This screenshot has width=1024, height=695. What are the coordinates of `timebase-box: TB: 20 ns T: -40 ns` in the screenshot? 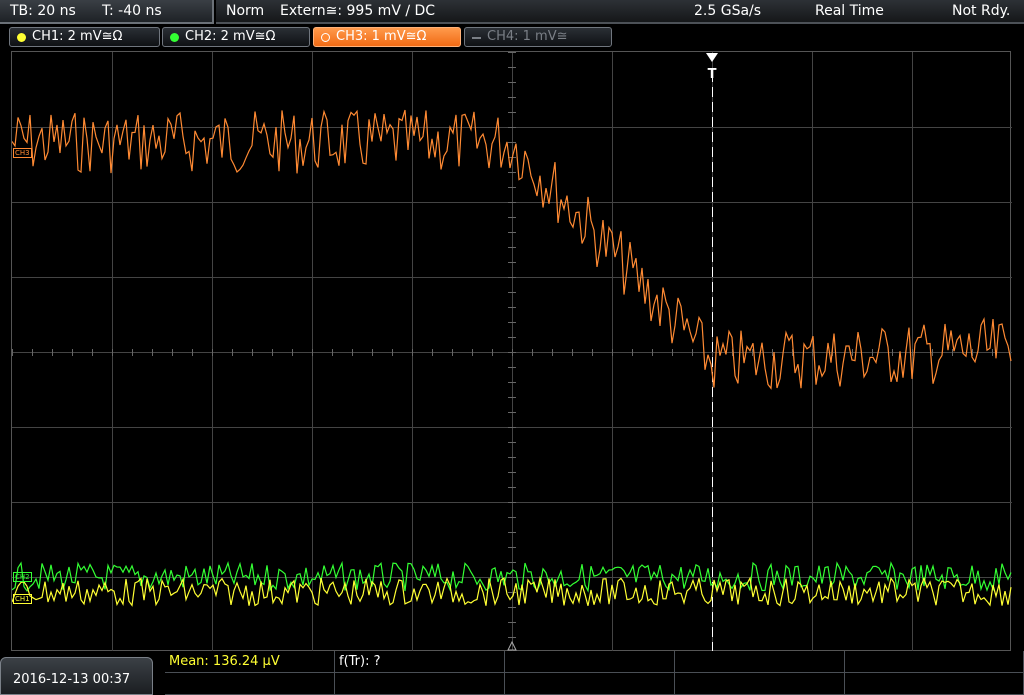 It's located at (107, 12).